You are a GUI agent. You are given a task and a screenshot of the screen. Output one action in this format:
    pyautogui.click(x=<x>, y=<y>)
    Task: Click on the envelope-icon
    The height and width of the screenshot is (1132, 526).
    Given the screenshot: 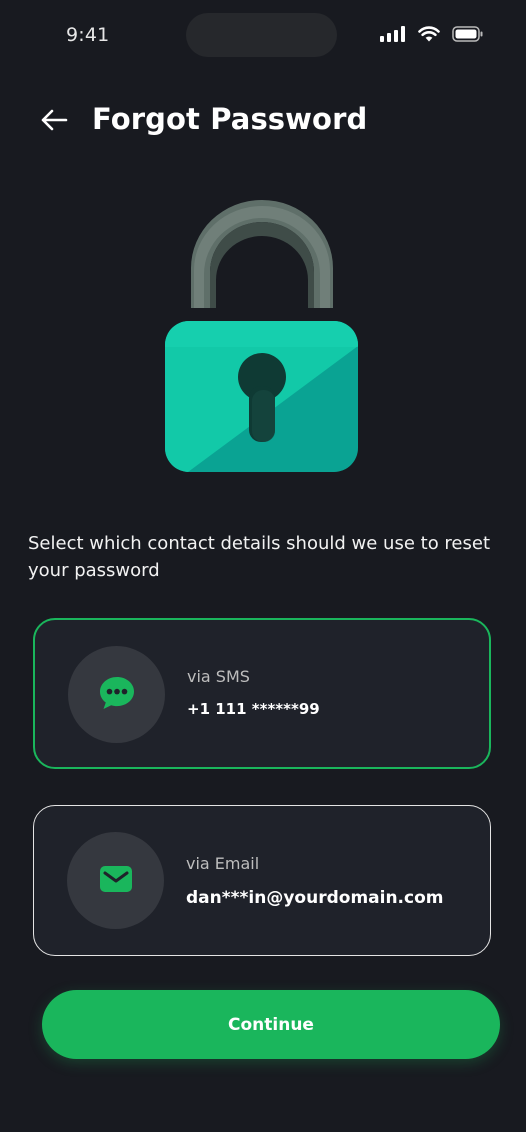 What is the action you would take?
    pyautogui.click(x=116, y=881)
    